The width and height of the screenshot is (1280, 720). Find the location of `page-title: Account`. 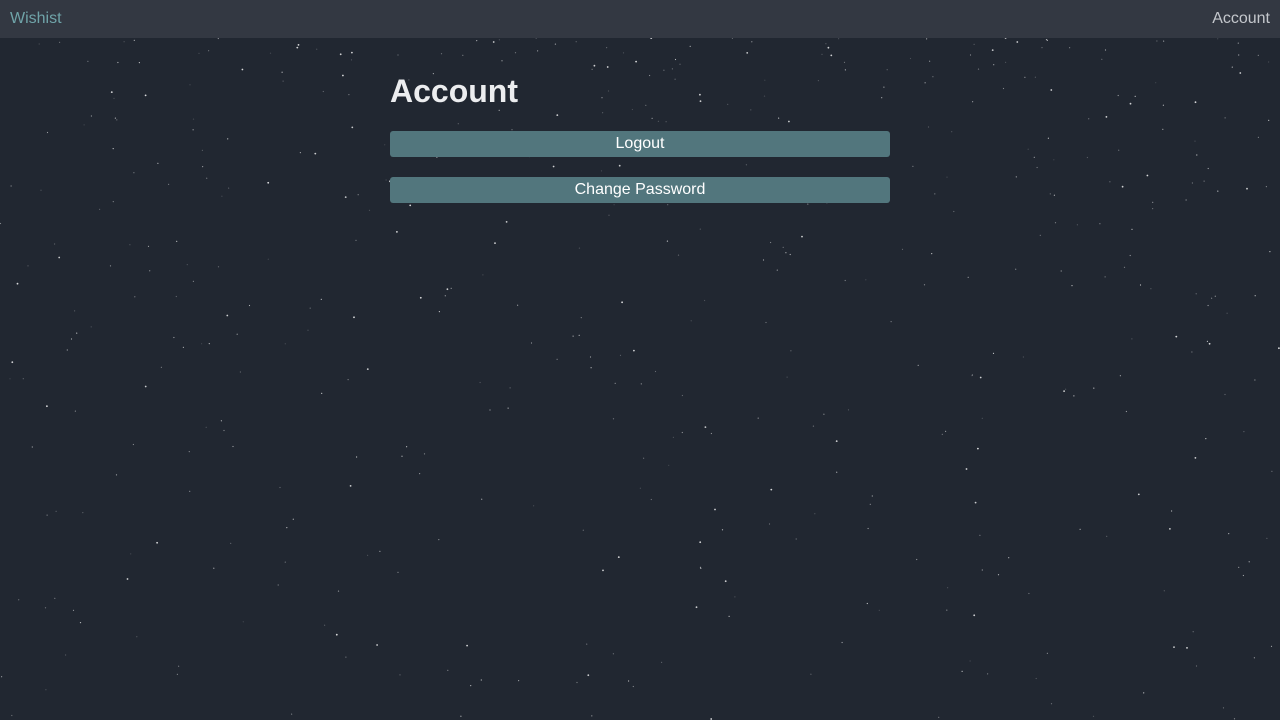

page-title: Account is located at coordinates (454, 91).